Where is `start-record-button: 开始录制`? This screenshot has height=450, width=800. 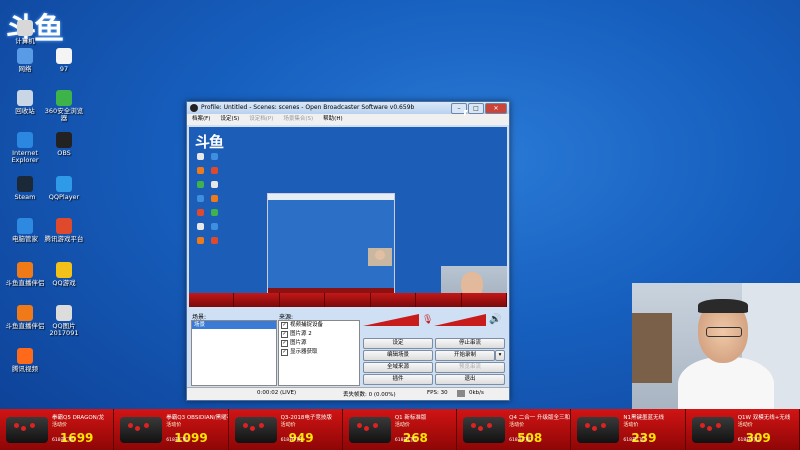 start-record-button: 开始录制 is located at coordinates (465, 355).